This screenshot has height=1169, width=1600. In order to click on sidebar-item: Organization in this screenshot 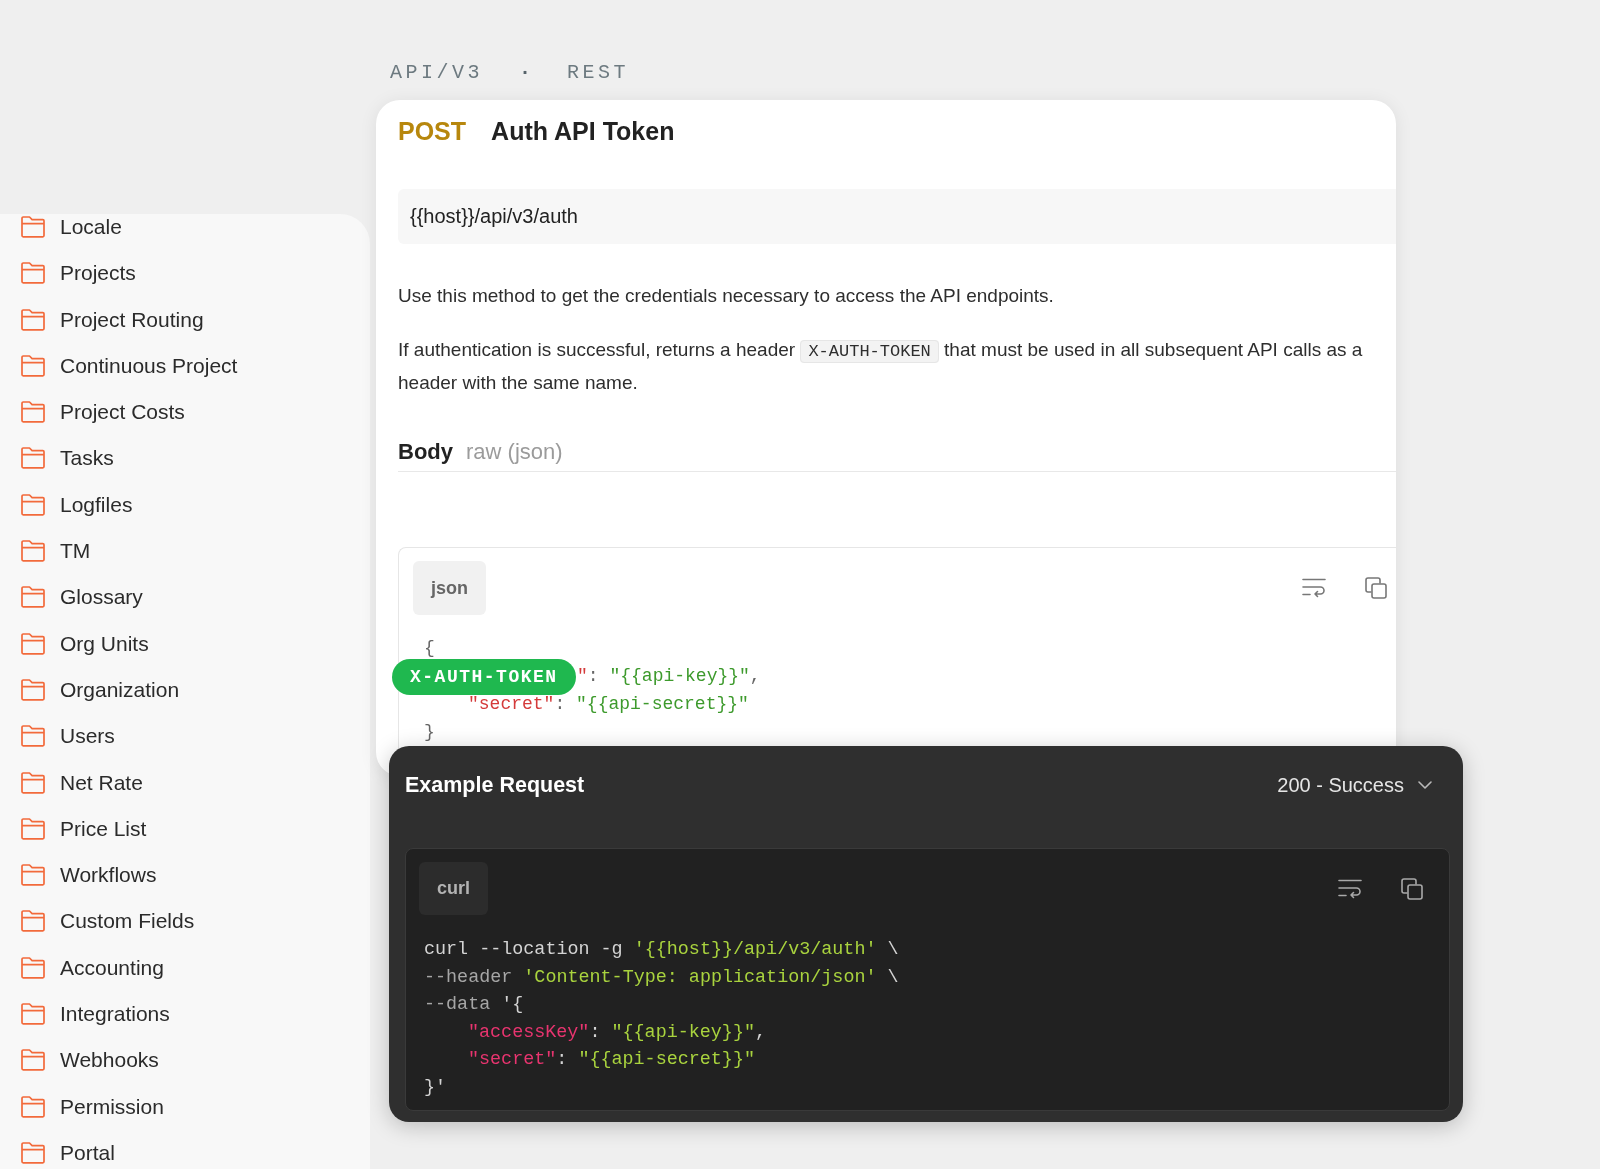, I will do `click(100, 689)`.